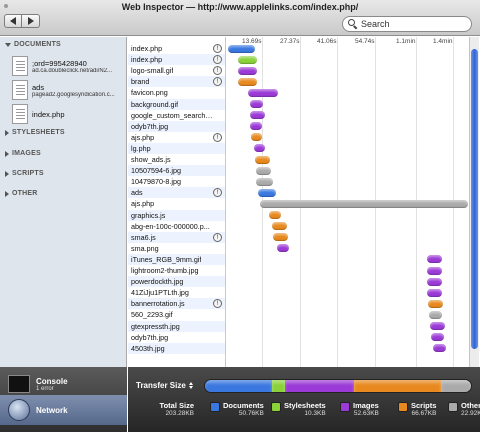  Describe the element at coordinates (411, 24) in the screenshot. I see `search-input` at that location.